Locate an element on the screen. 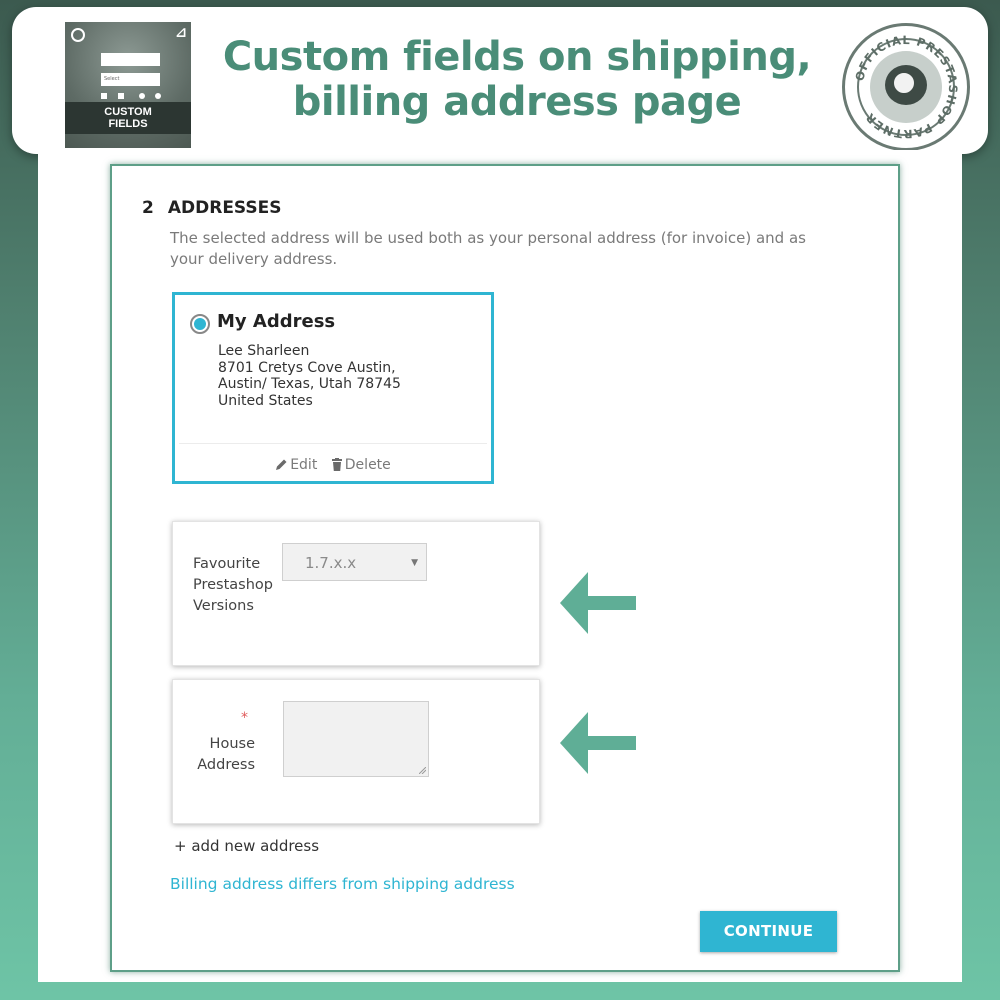 The height and width of the screenshot is (1000, 1000). resize-handle-icon is located at coordinates (422, 770).